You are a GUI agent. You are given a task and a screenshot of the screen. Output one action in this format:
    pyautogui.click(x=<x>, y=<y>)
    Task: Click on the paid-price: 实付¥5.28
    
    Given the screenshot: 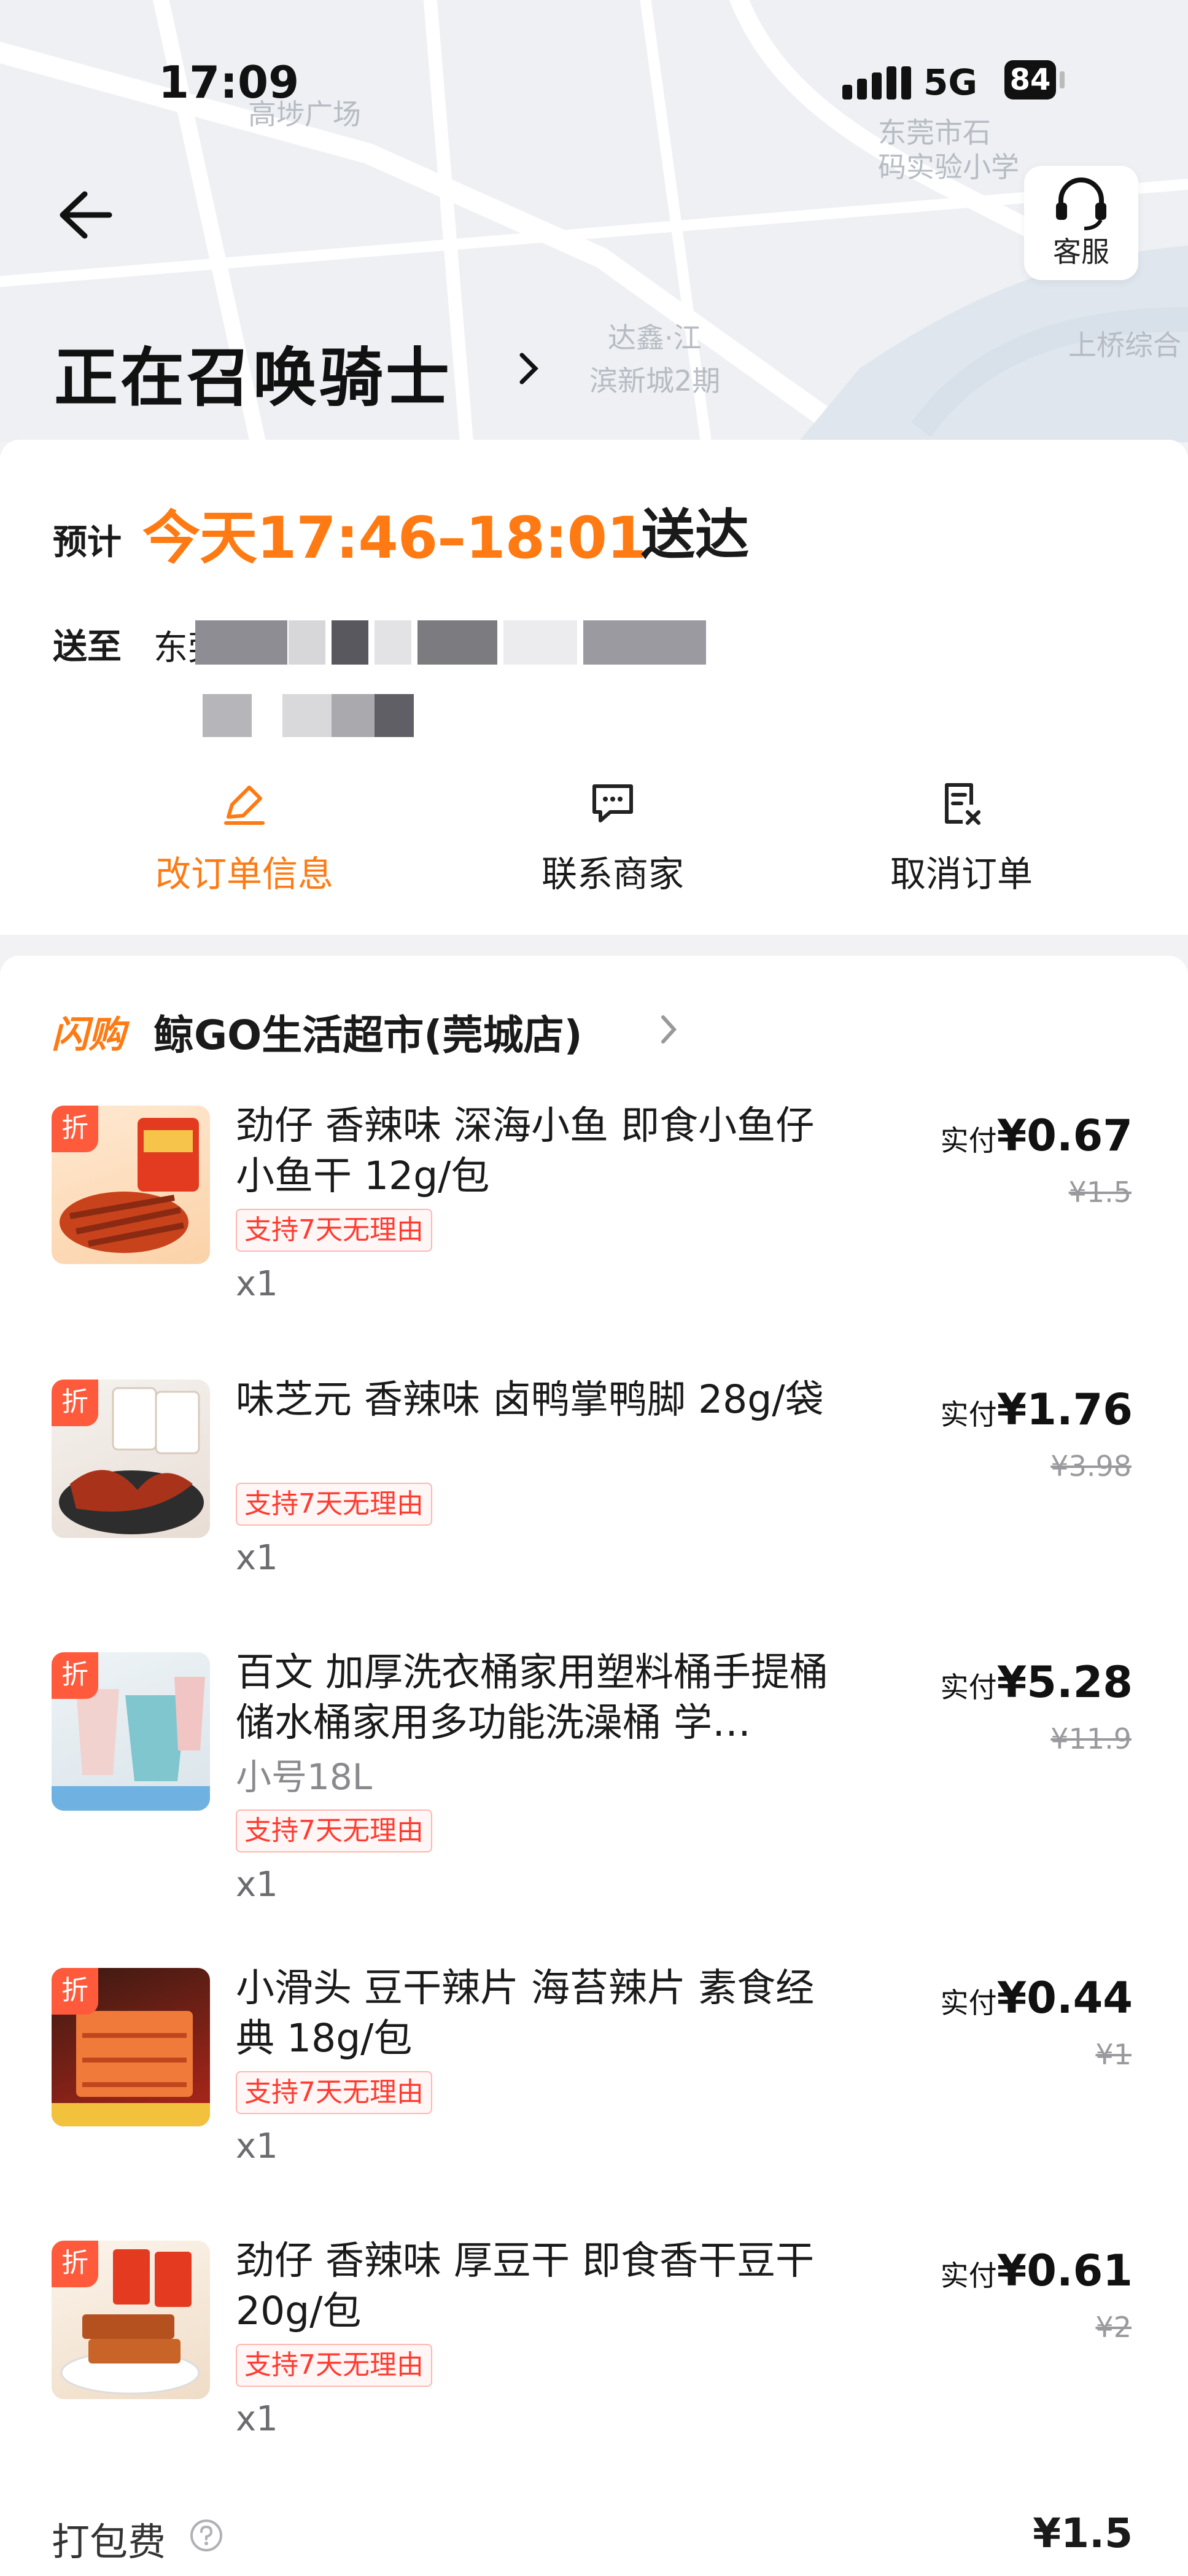 What is the action you would take?
    pyautogui.click(x=1037, y=1682)
    